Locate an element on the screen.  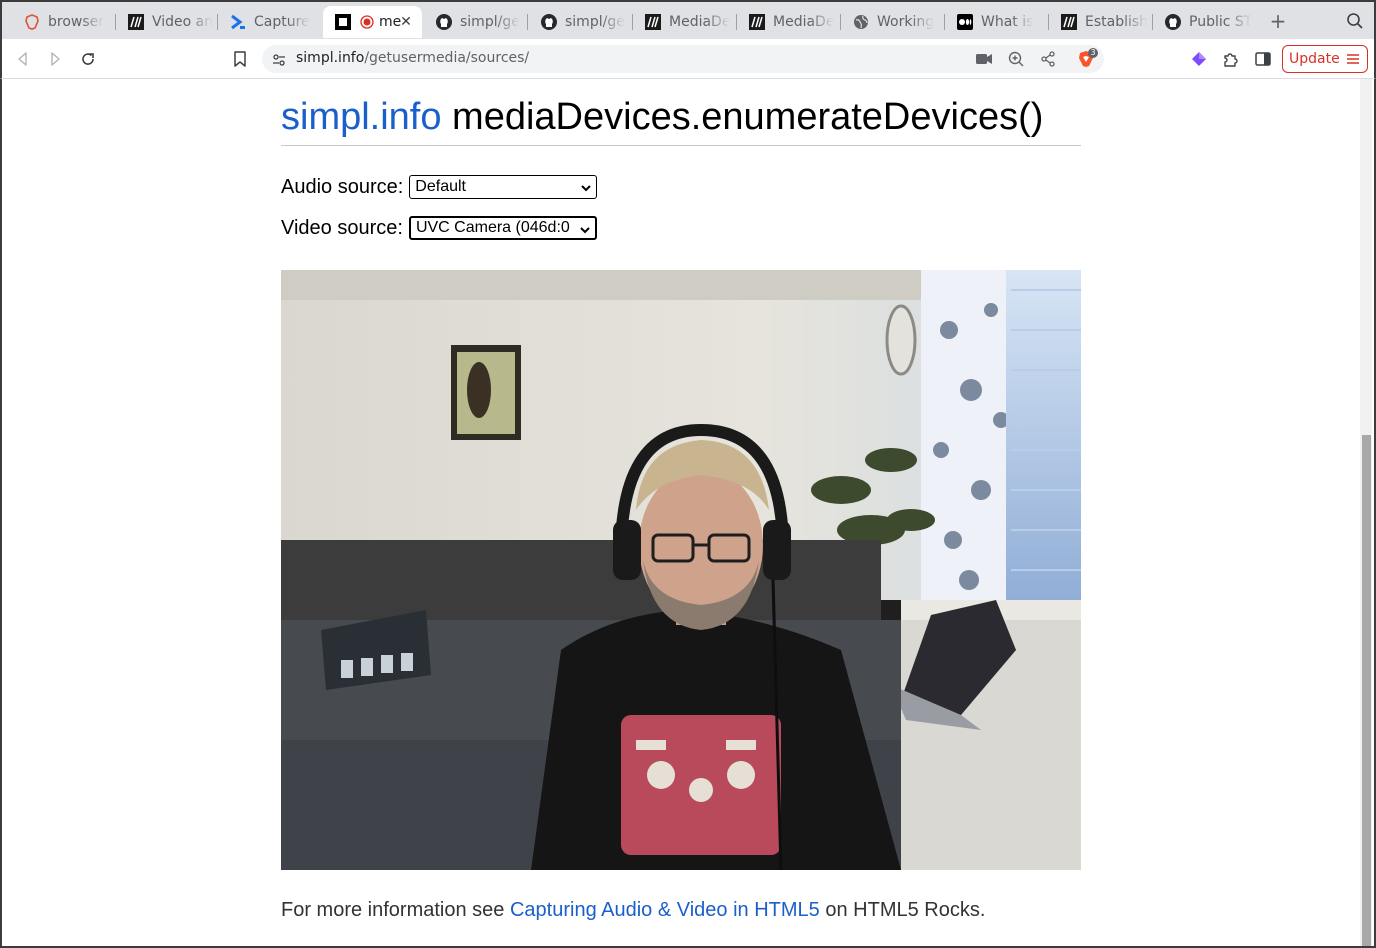
video-source-row: Video source: UVC Camera (046d:0 is located at coordinates (439, 228).